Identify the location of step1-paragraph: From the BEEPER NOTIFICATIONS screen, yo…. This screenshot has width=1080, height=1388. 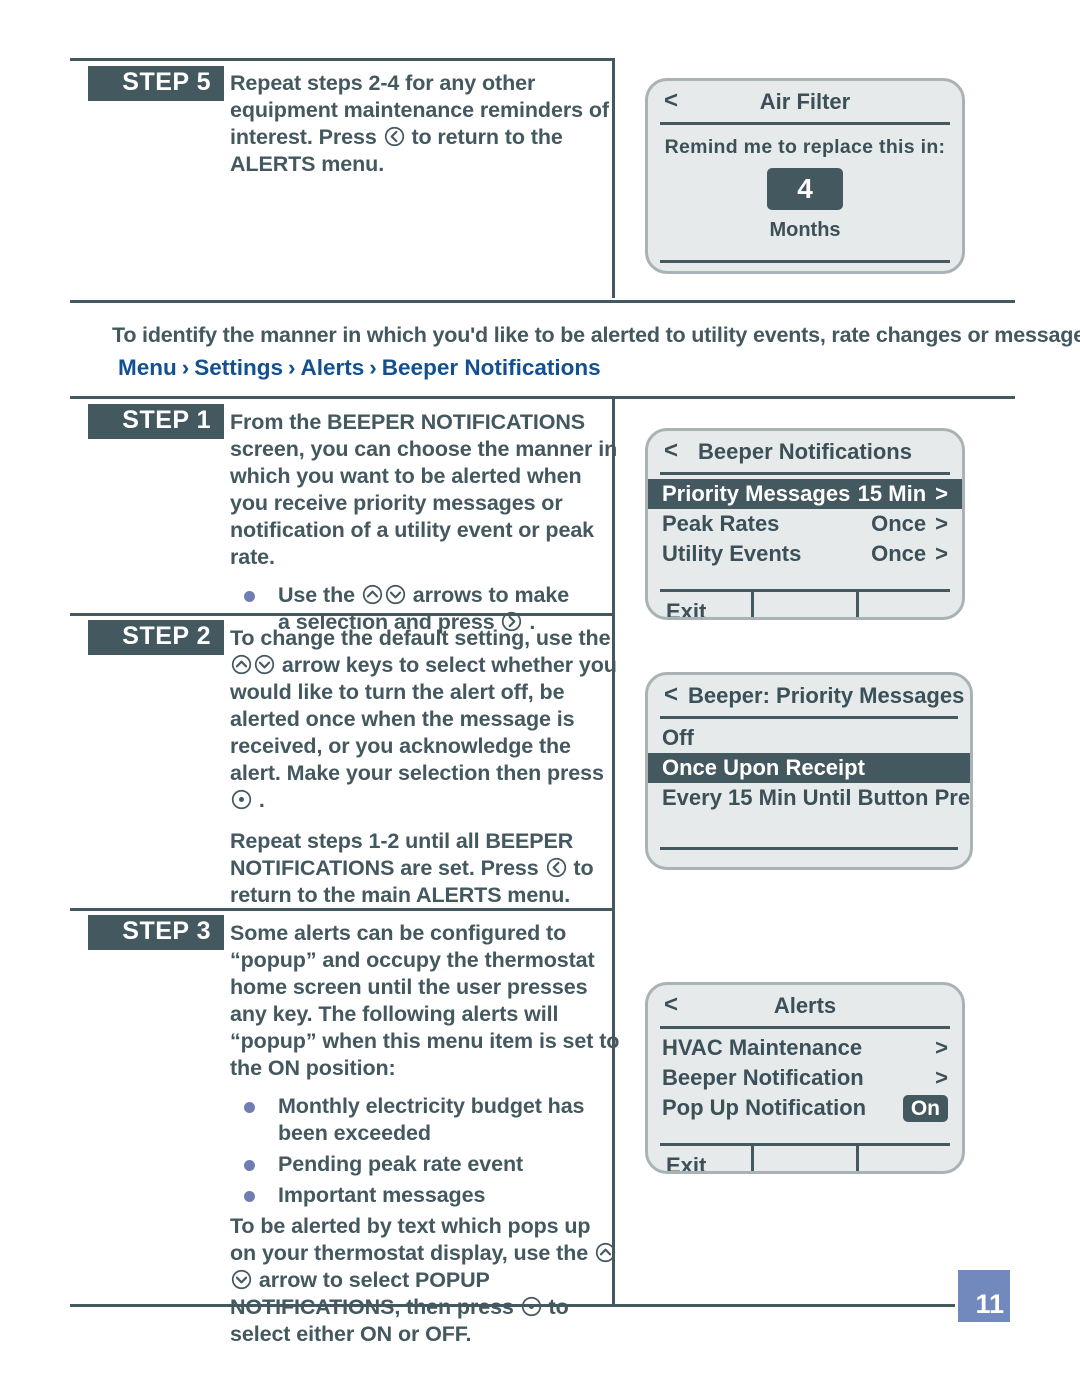
(424, 489).